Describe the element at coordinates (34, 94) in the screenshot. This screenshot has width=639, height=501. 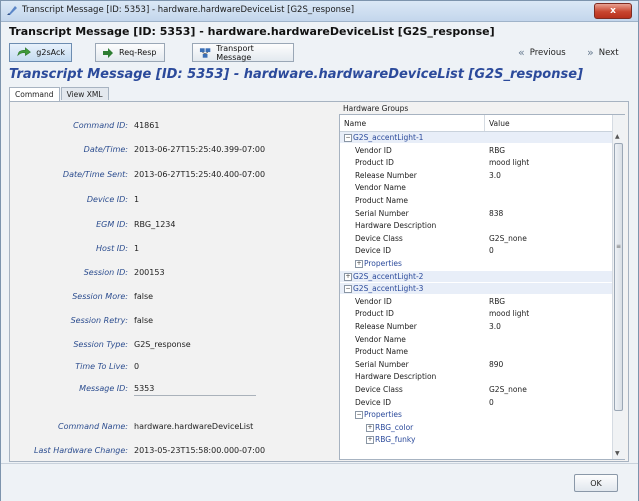
I see `tab-command: Command` at that location.